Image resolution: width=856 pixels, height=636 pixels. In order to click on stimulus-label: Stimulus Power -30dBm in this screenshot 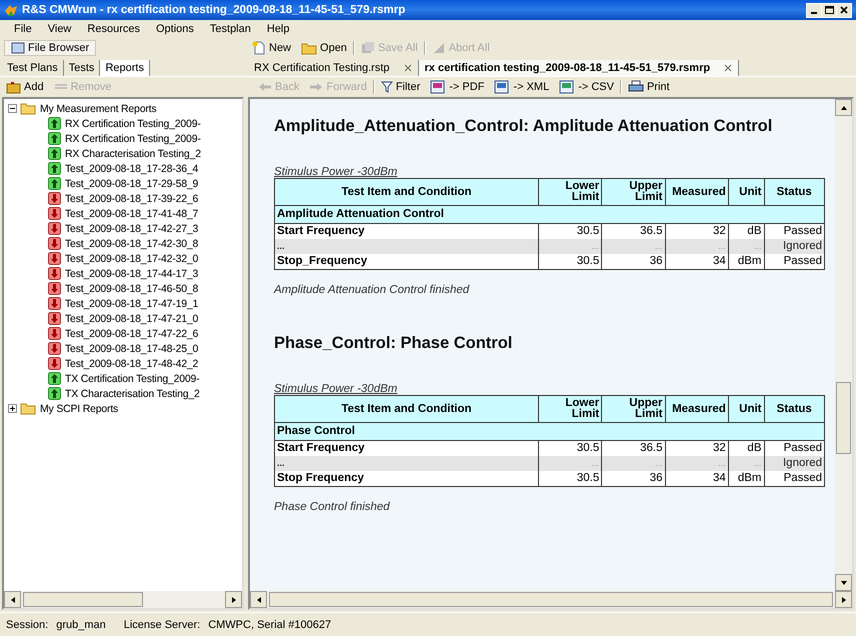, I will do `click(336, 172)`.